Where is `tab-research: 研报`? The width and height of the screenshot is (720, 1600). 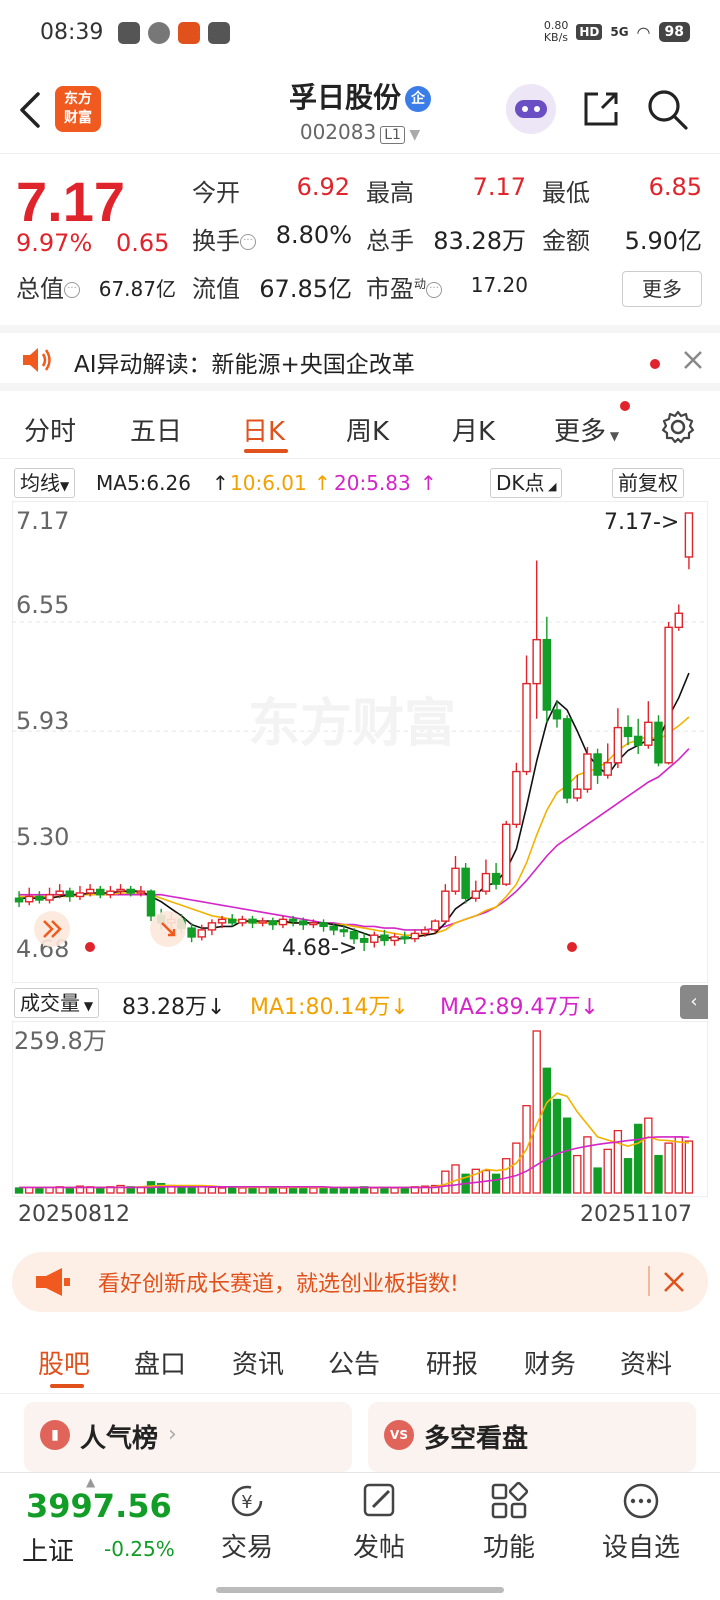 tab-research: 研报 is located at coordinates (452, 1362).